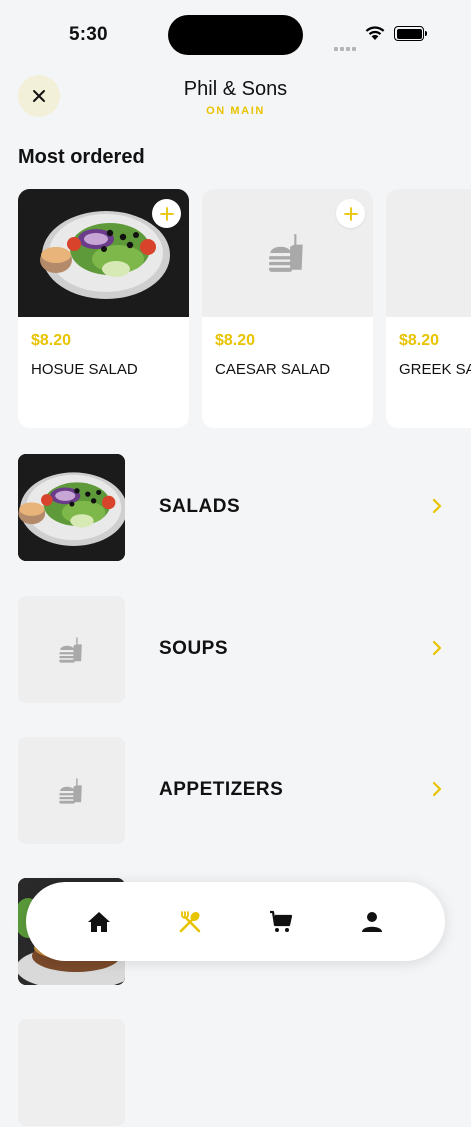  What do you see at coordinates (346, 44) in the screenshot?
I see `signal-icon` at bounding box center [346, 44].